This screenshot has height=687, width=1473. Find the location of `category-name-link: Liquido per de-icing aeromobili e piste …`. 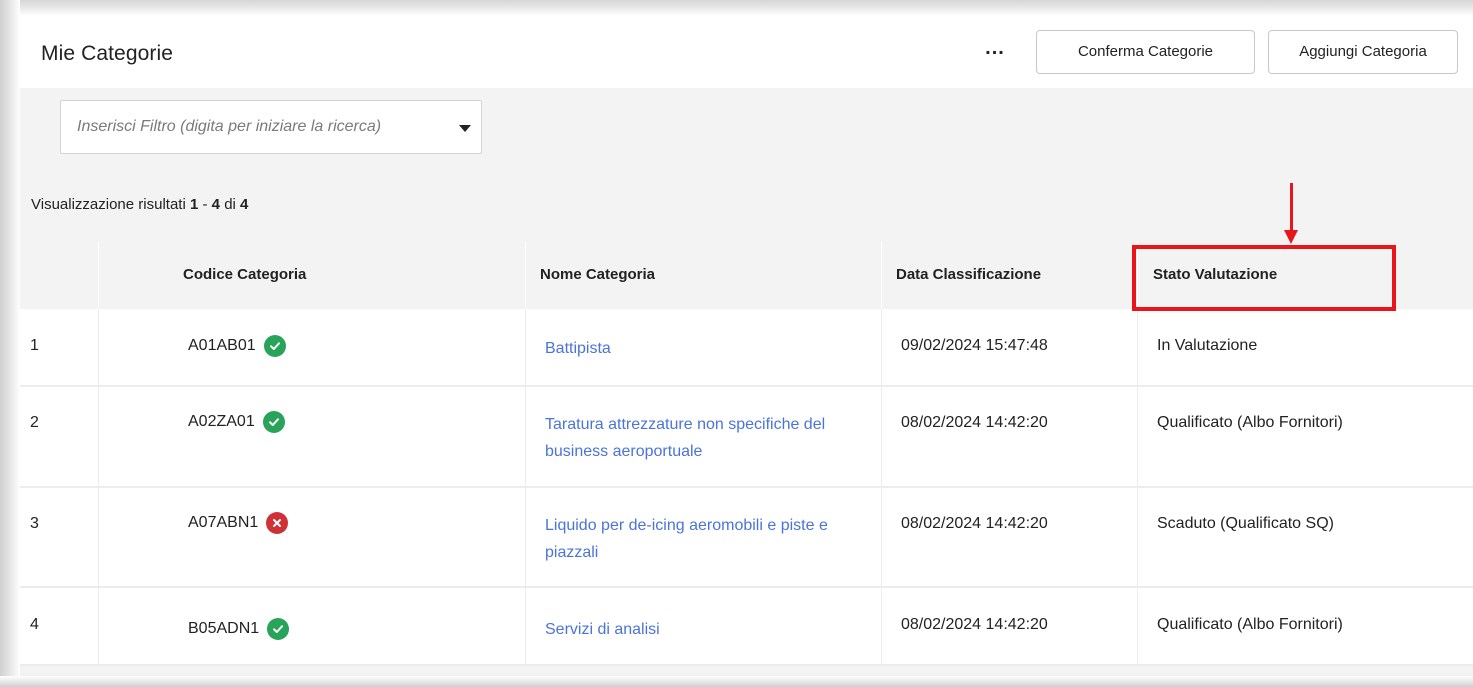

category-name-link: Liquido per de-icing aeromobili e piste … is located at coordinates (710, 539).